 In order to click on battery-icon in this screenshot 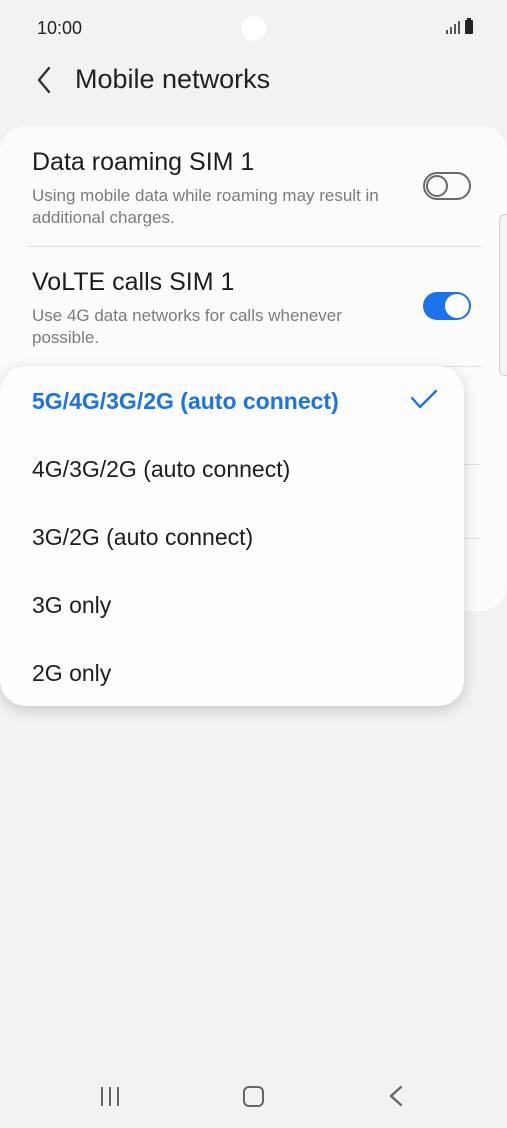, I will do `click(469, 26)`.